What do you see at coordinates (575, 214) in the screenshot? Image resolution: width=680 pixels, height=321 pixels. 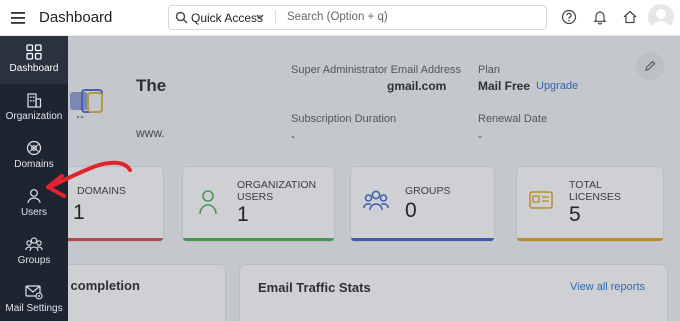 I see `stat-value: 5` at bounding box center [575, 214].